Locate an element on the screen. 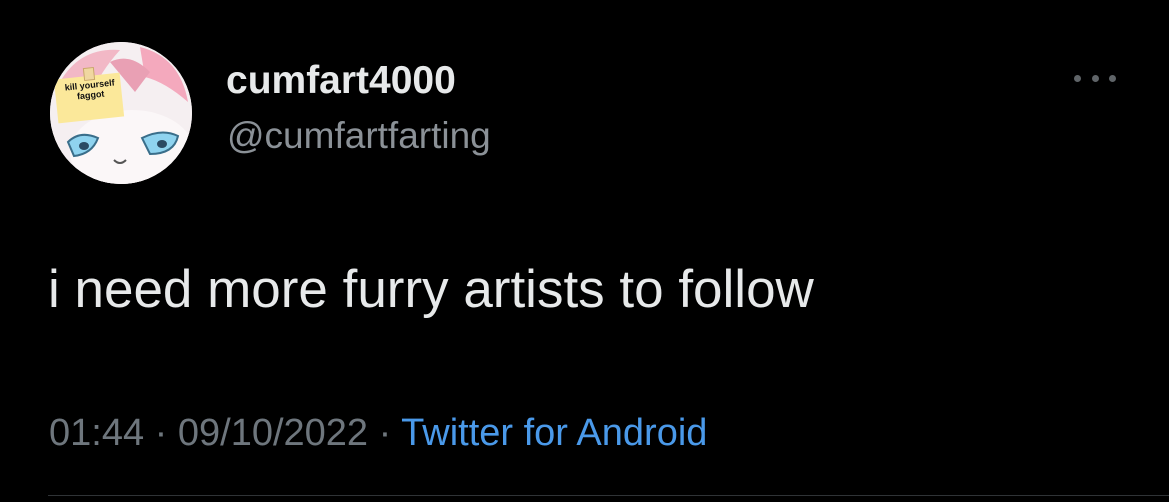  author-display-name: cumfart4000 is located at coordinates (341, 81).